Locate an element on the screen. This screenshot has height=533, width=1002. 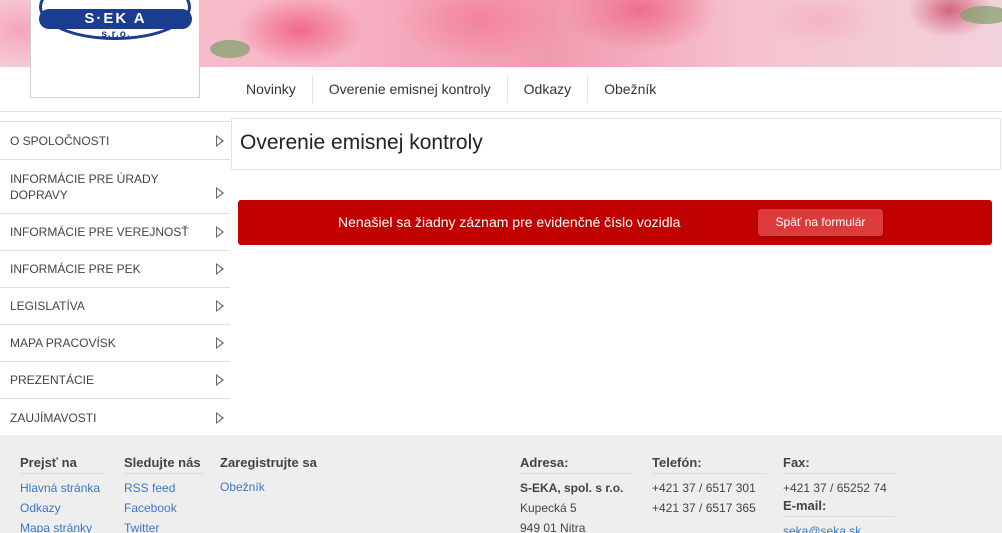
back-to-form-button: Späť na formulár is located at coordinates (820, 222).